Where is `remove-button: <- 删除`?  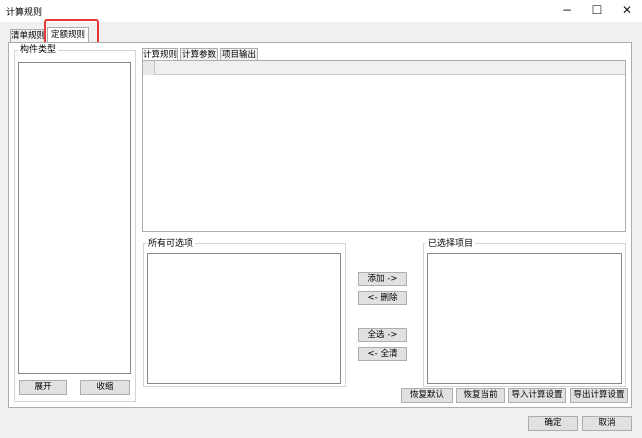 remove-button: <- 删除 is located at coordinates (382, 298).